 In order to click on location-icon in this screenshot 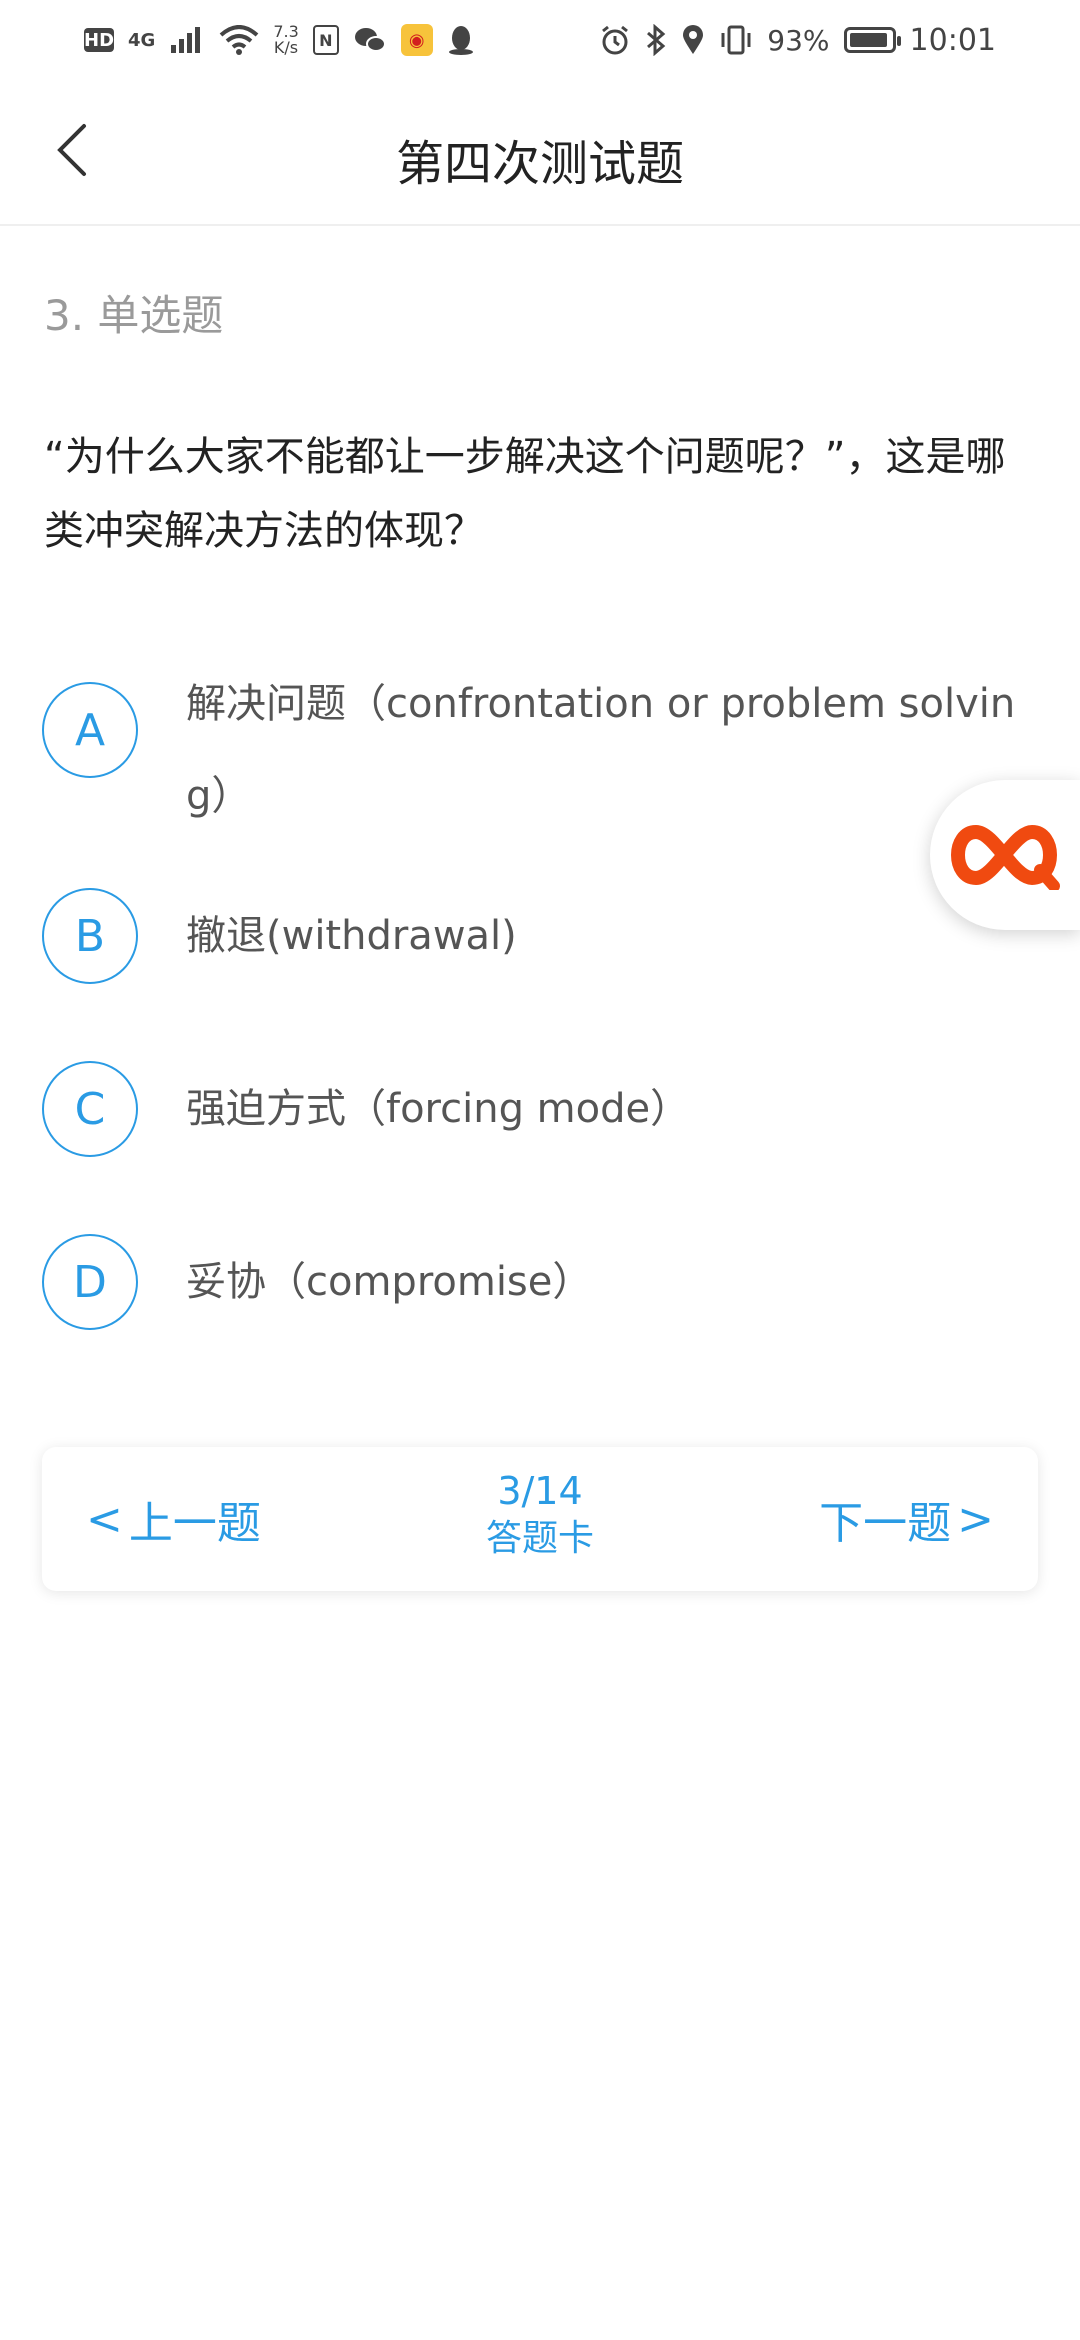, I will do `click(693, 39)`.